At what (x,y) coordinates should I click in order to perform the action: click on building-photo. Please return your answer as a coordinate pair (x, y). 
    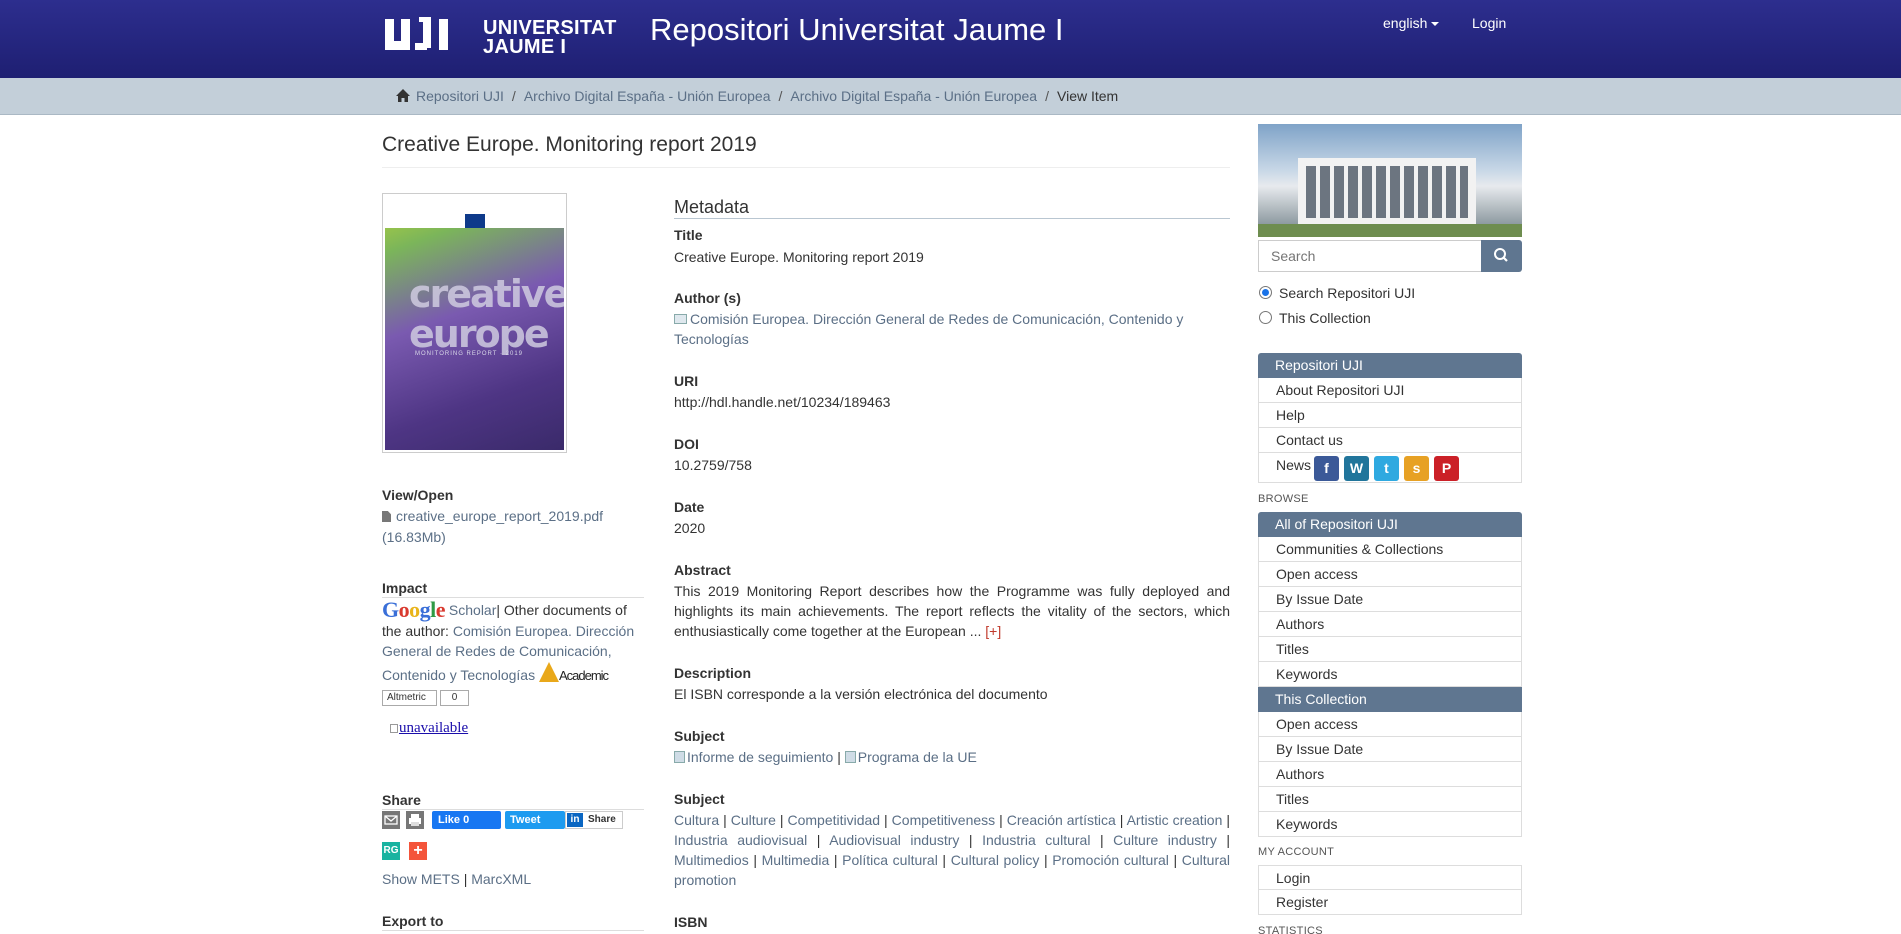
    Looking at the image, I should click on (1390, 180).